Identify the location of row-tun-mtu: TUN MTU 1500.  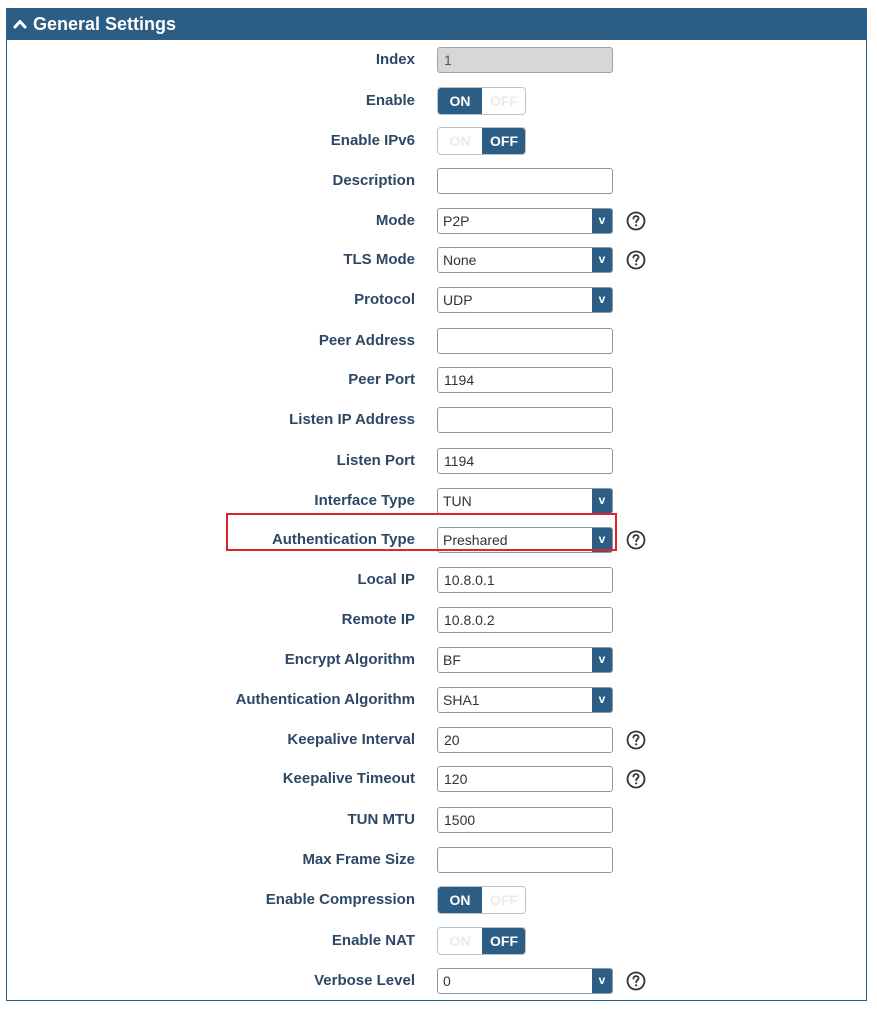
(437, 820).